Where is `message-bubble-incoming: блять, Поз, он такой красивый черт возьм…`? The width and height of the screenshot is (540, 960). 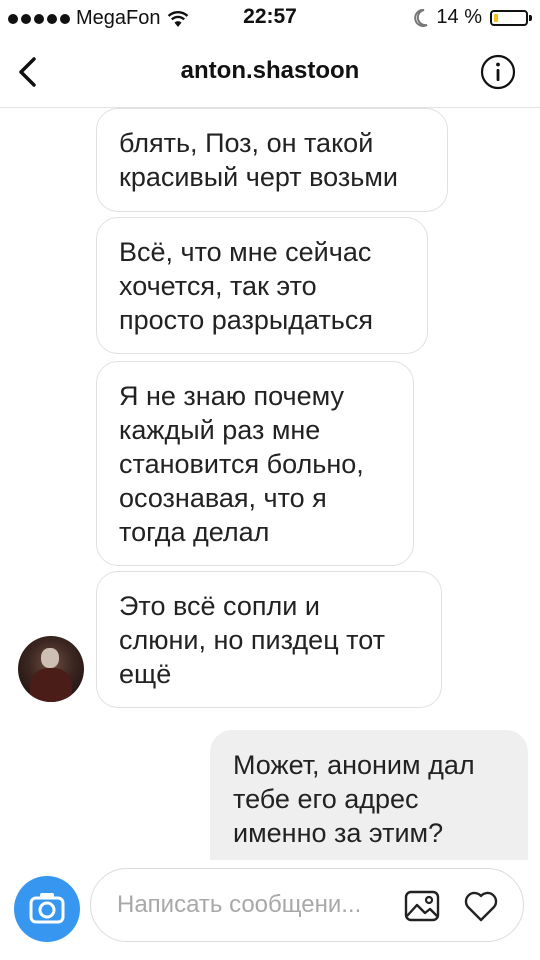 message-bubble-incoming: блять, Поз, он такой красивый черт возьм… is located at coordinates (272, 160).